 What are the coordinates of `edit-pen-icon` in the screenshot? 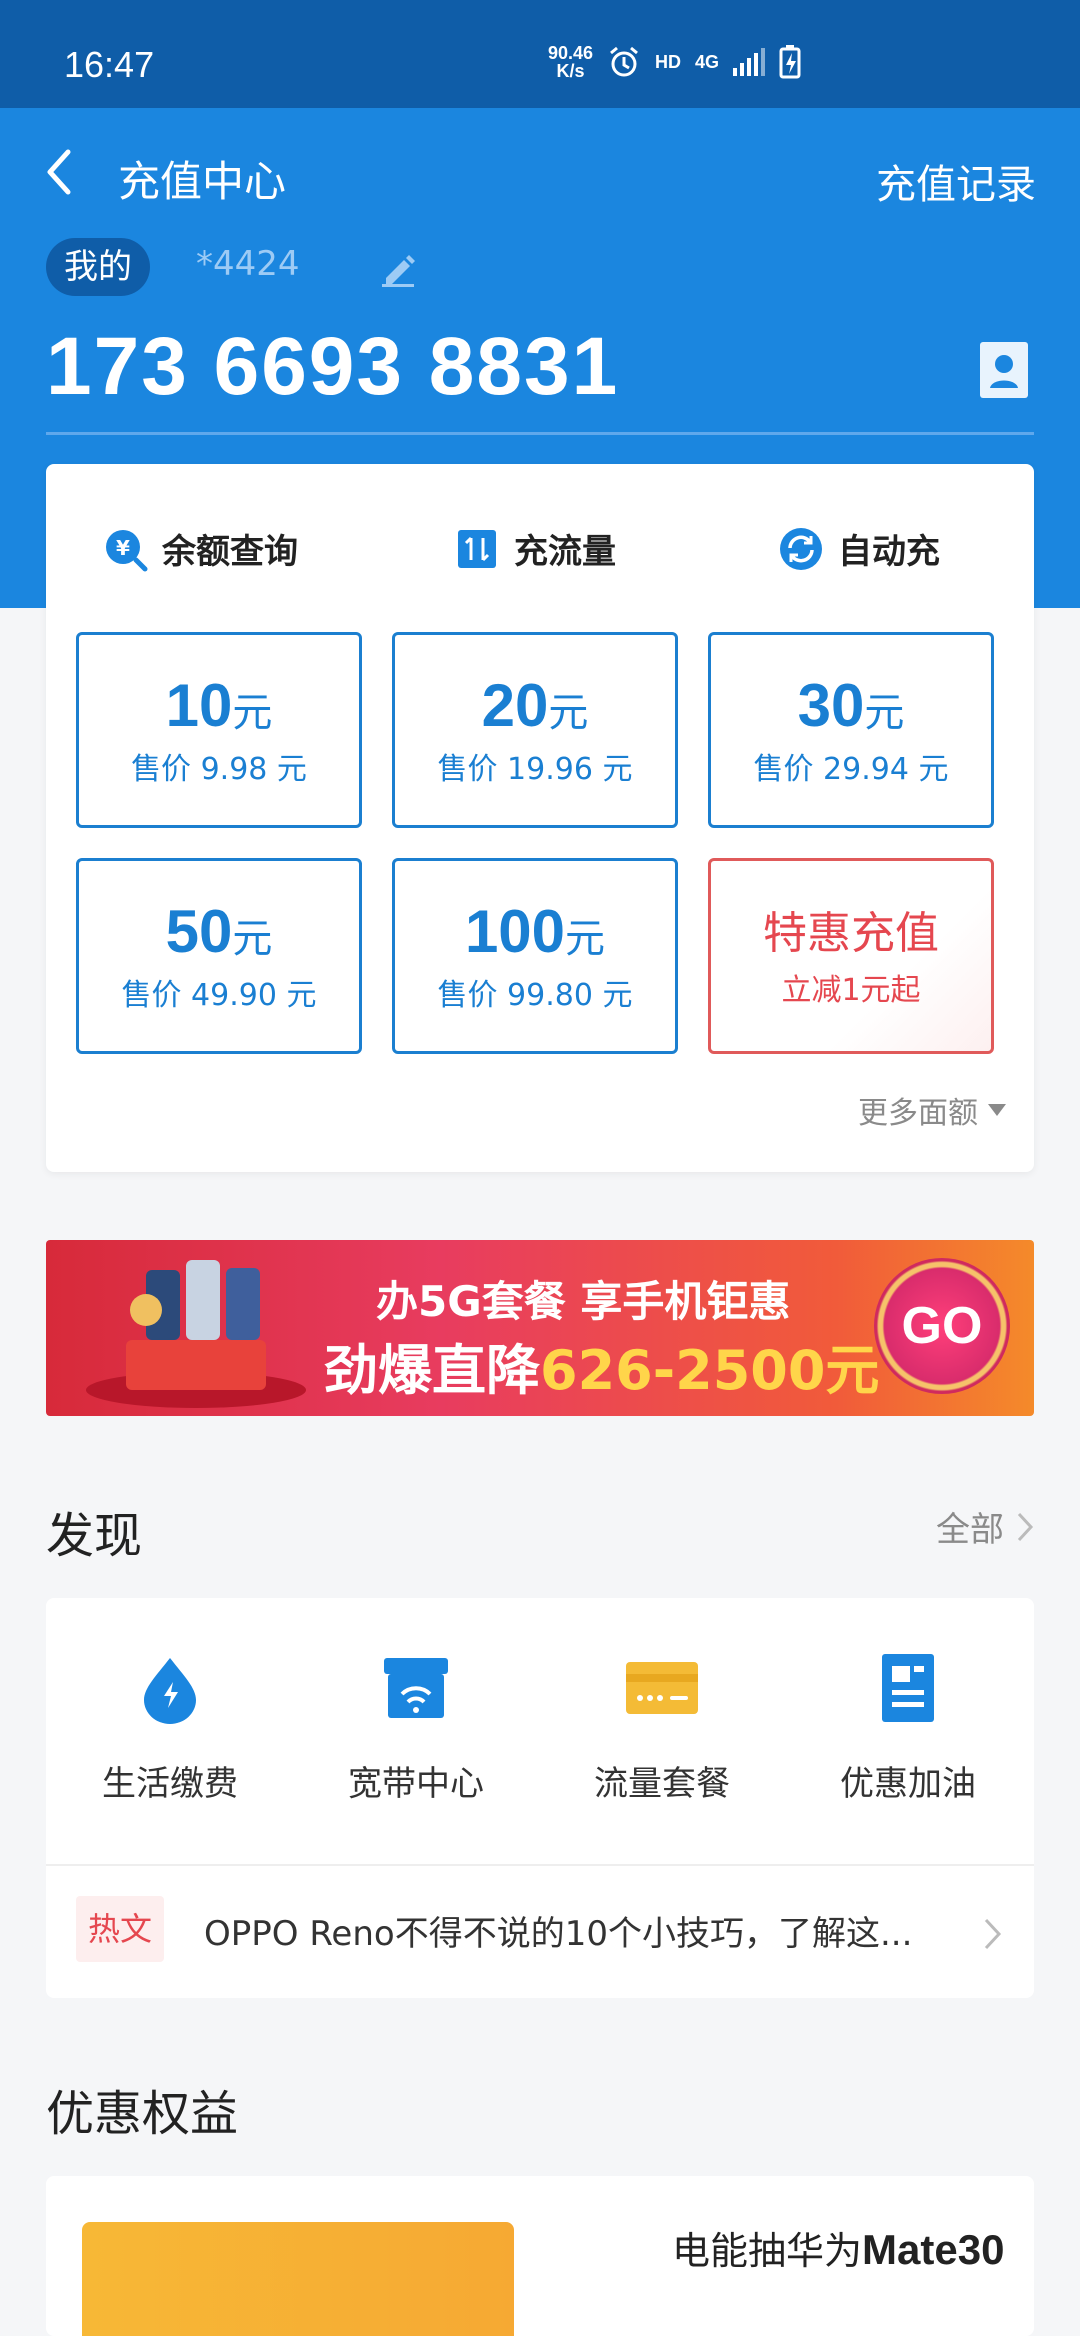 It's located at (398, 268).